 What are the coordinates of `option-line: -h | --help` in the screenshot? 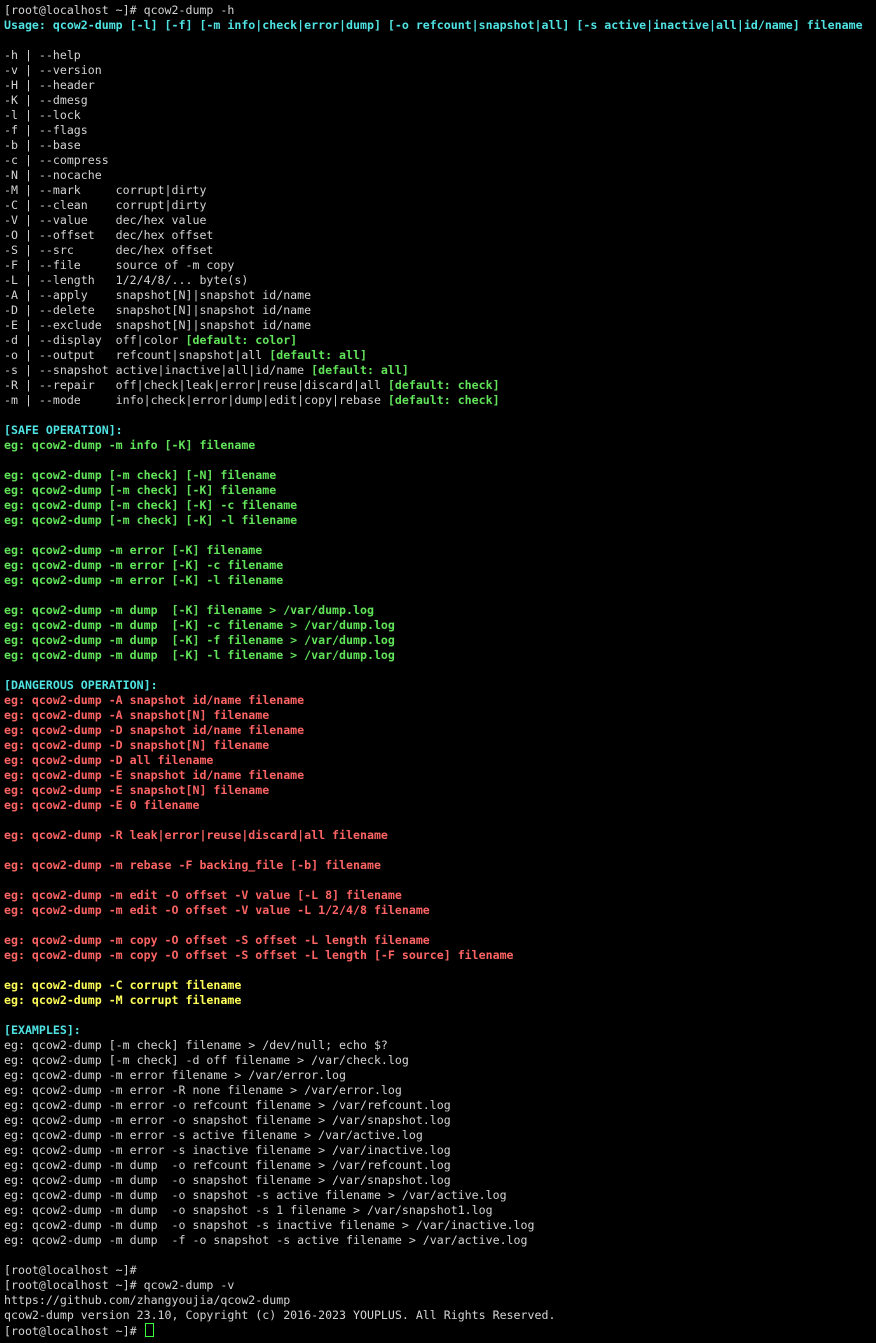 It's located at (440, 55).